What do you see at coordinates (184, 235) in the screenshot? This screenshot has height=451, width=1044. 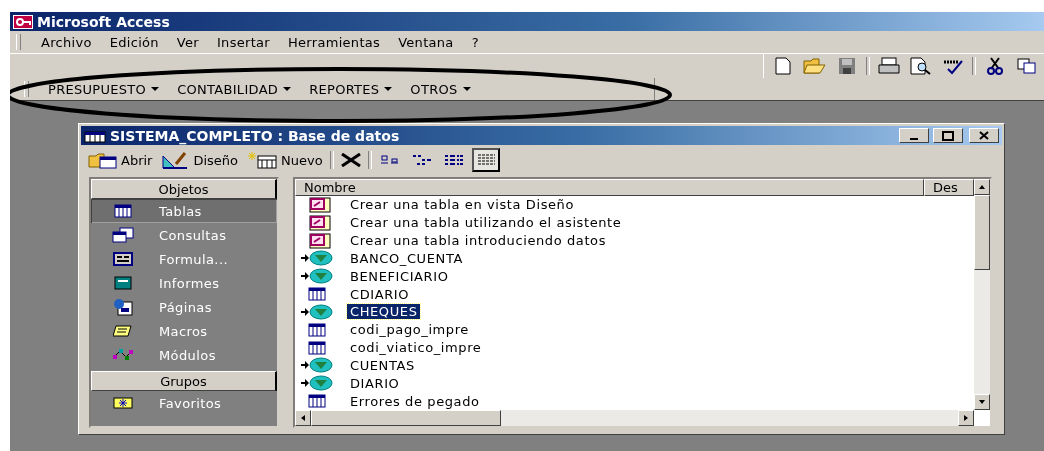 I see `object-type-item: Consultas` at bounding box center [184, 235].